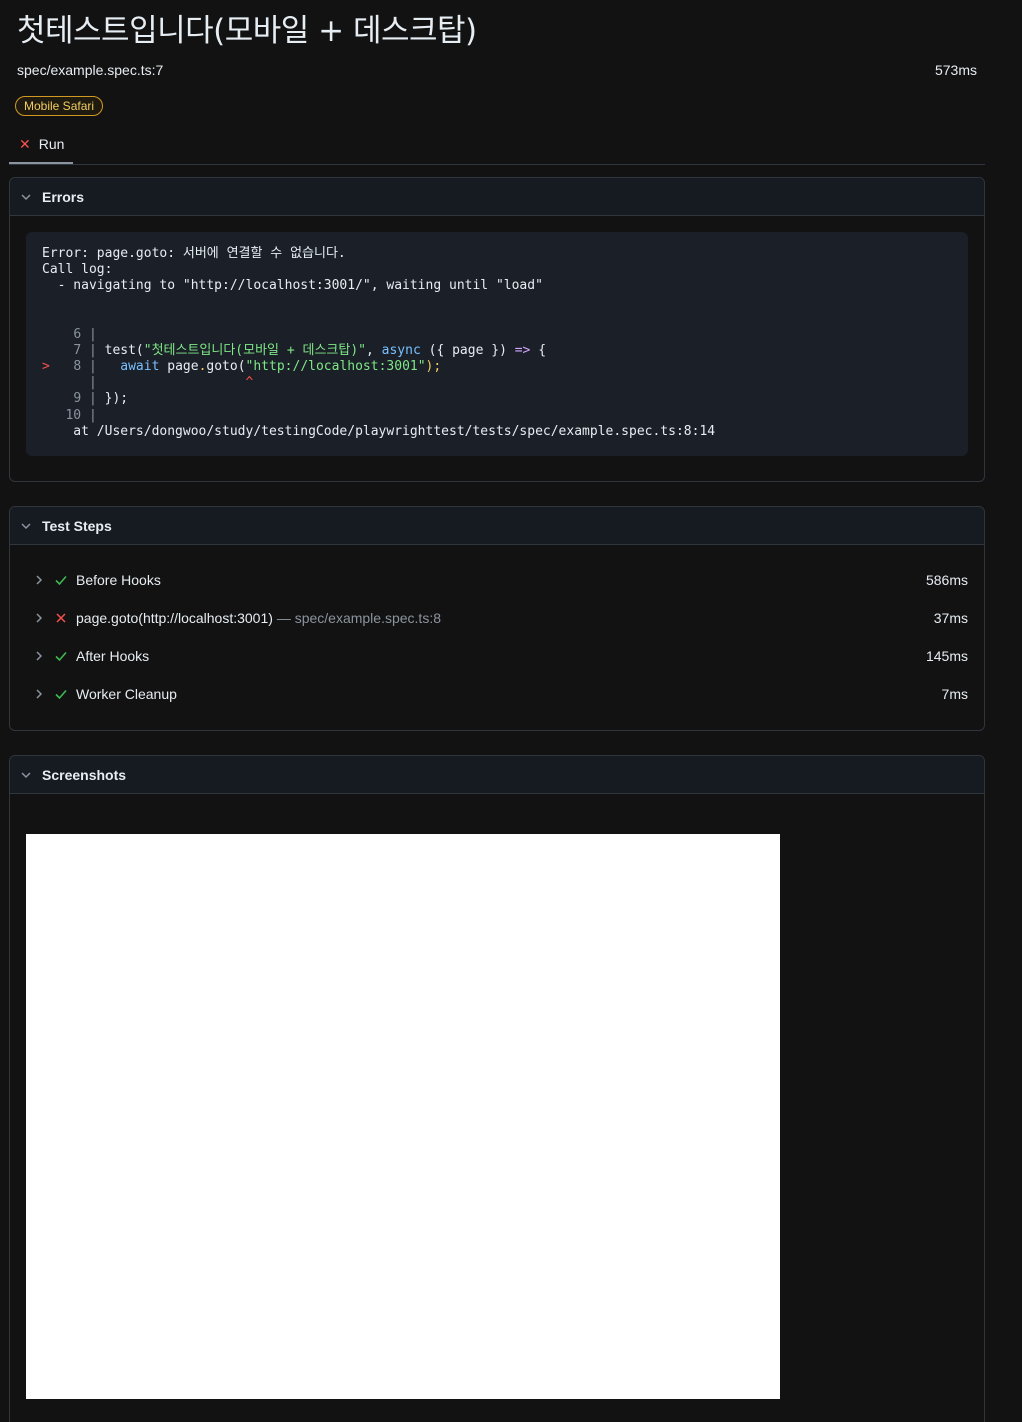 The height and width of the screenshot is (1422, 1022). What do you see at coordinates (77, 399) in the screenshot?
I see `line-number: 9` at bounding box center [77, 399].